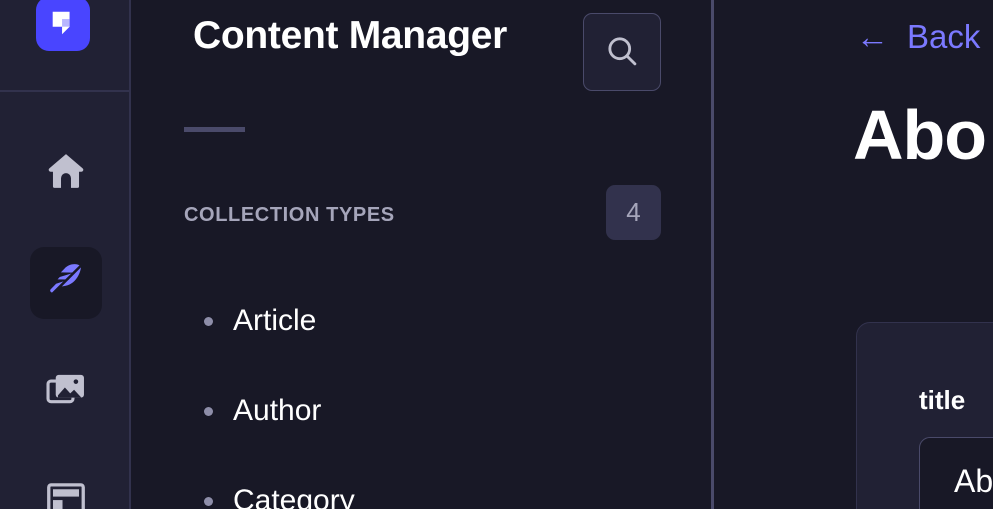  I want to click on back-link-label: Back, so click(944, 36).